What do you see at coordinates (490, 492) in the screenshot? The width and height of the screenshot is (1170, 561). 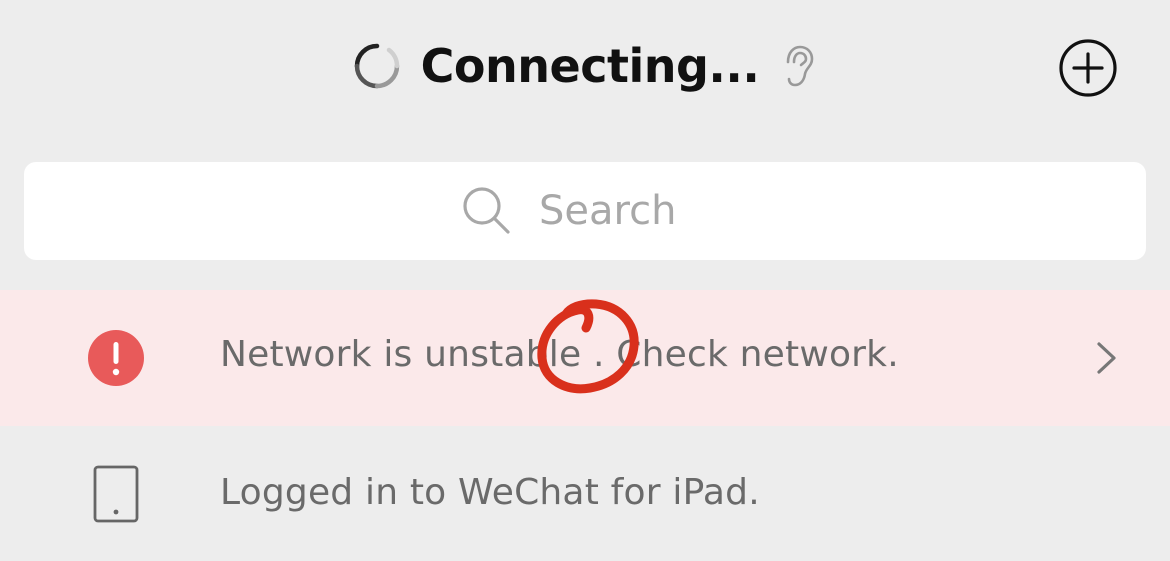 I see `ipad-login-text: Logged in to WeChat for iPad.` at bounding box center [490, 492].